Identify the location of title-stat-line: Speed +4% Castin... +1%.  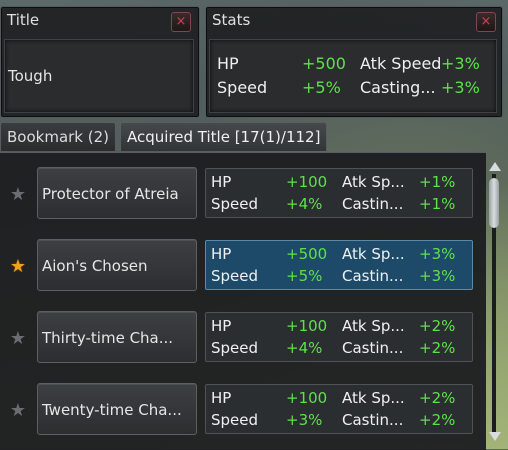
(340, 204).